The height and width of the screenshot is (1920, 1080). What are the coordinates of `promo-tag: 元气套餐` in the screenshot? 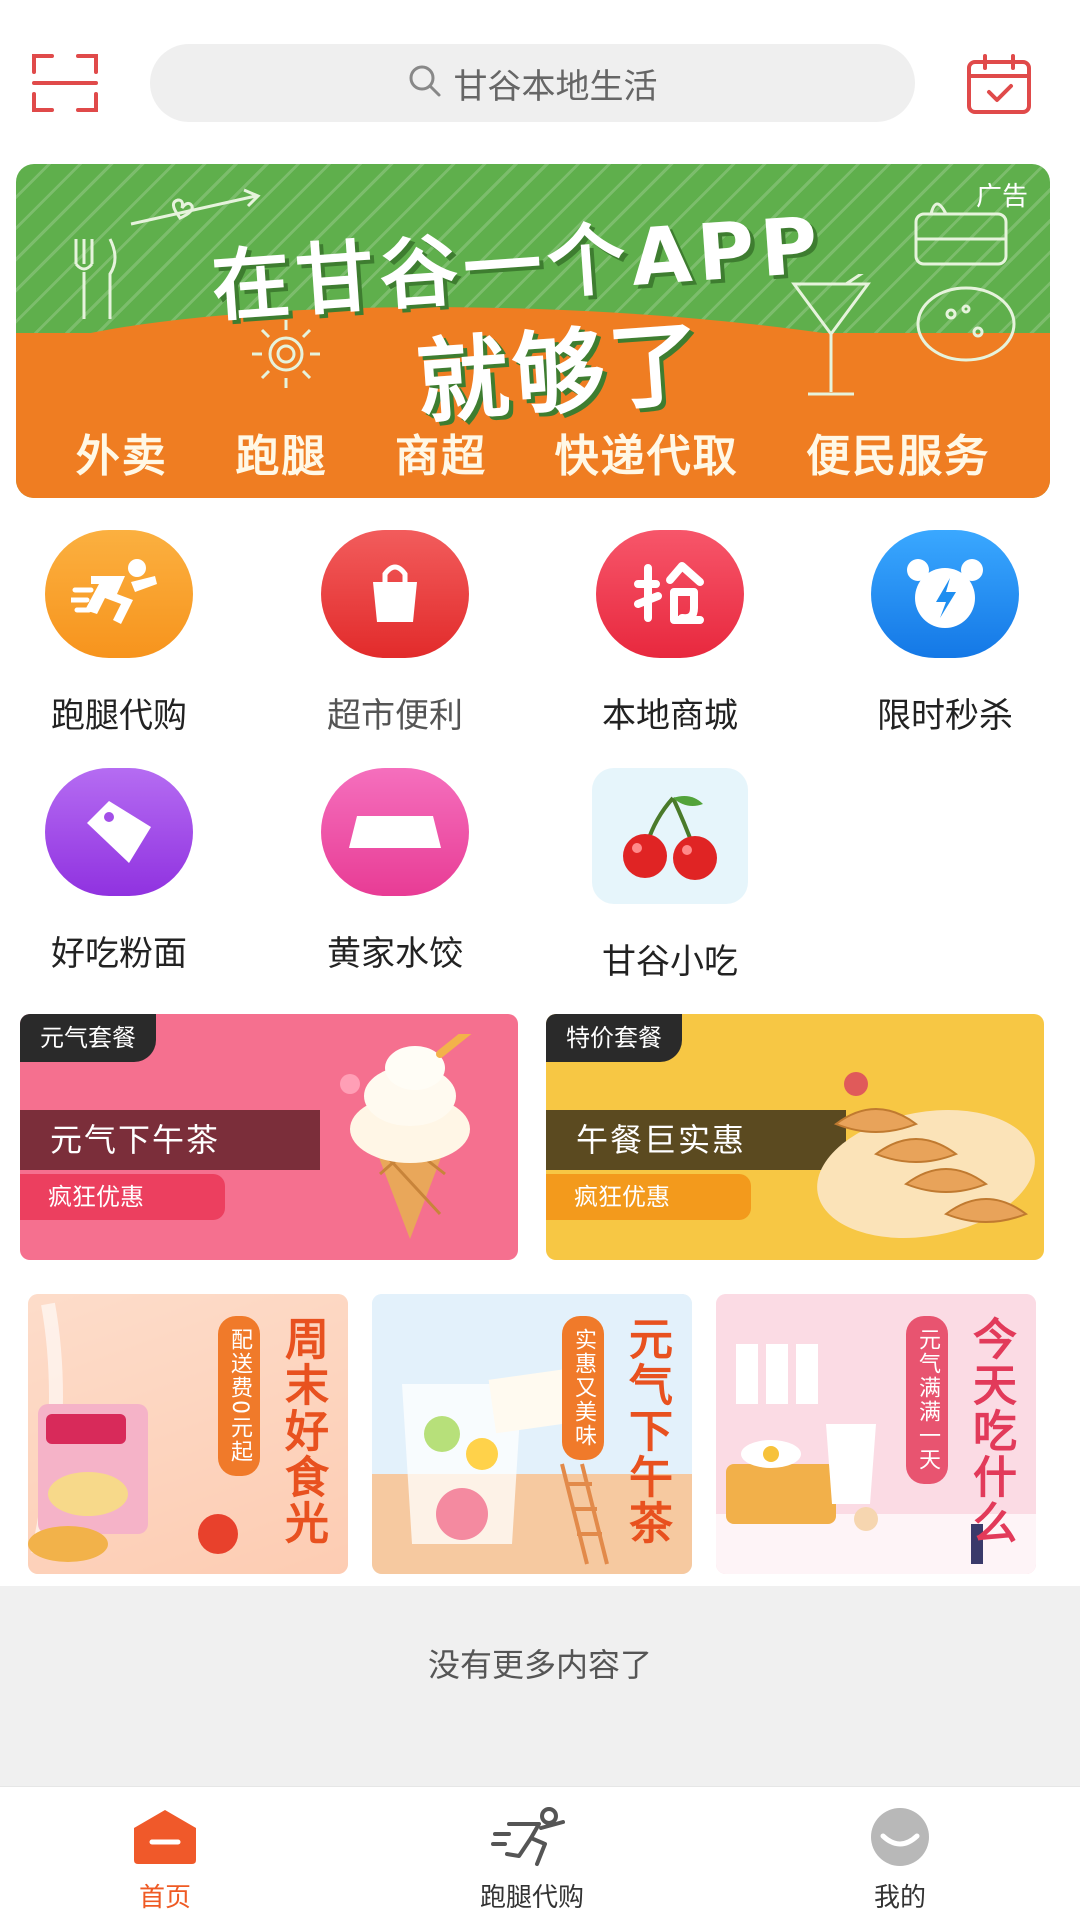 It's located at (88, 1038).